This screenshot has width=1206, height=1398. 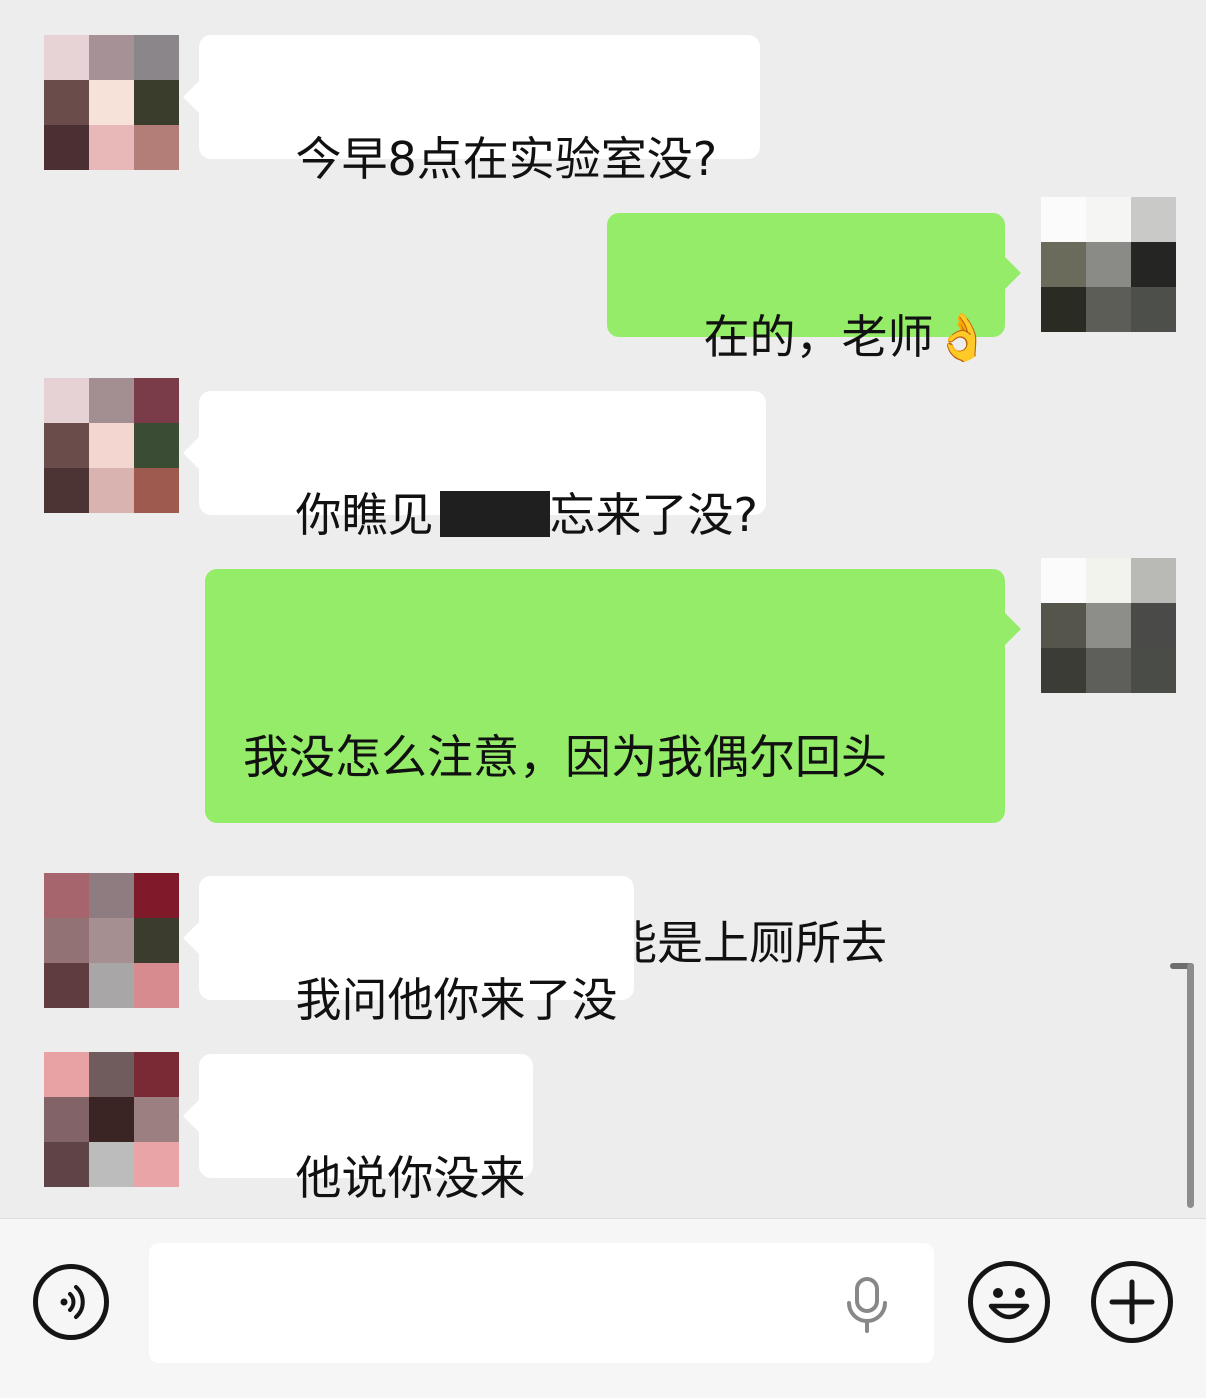 I want to click on voice-toggle-icon, so click(x=72, y=1302).